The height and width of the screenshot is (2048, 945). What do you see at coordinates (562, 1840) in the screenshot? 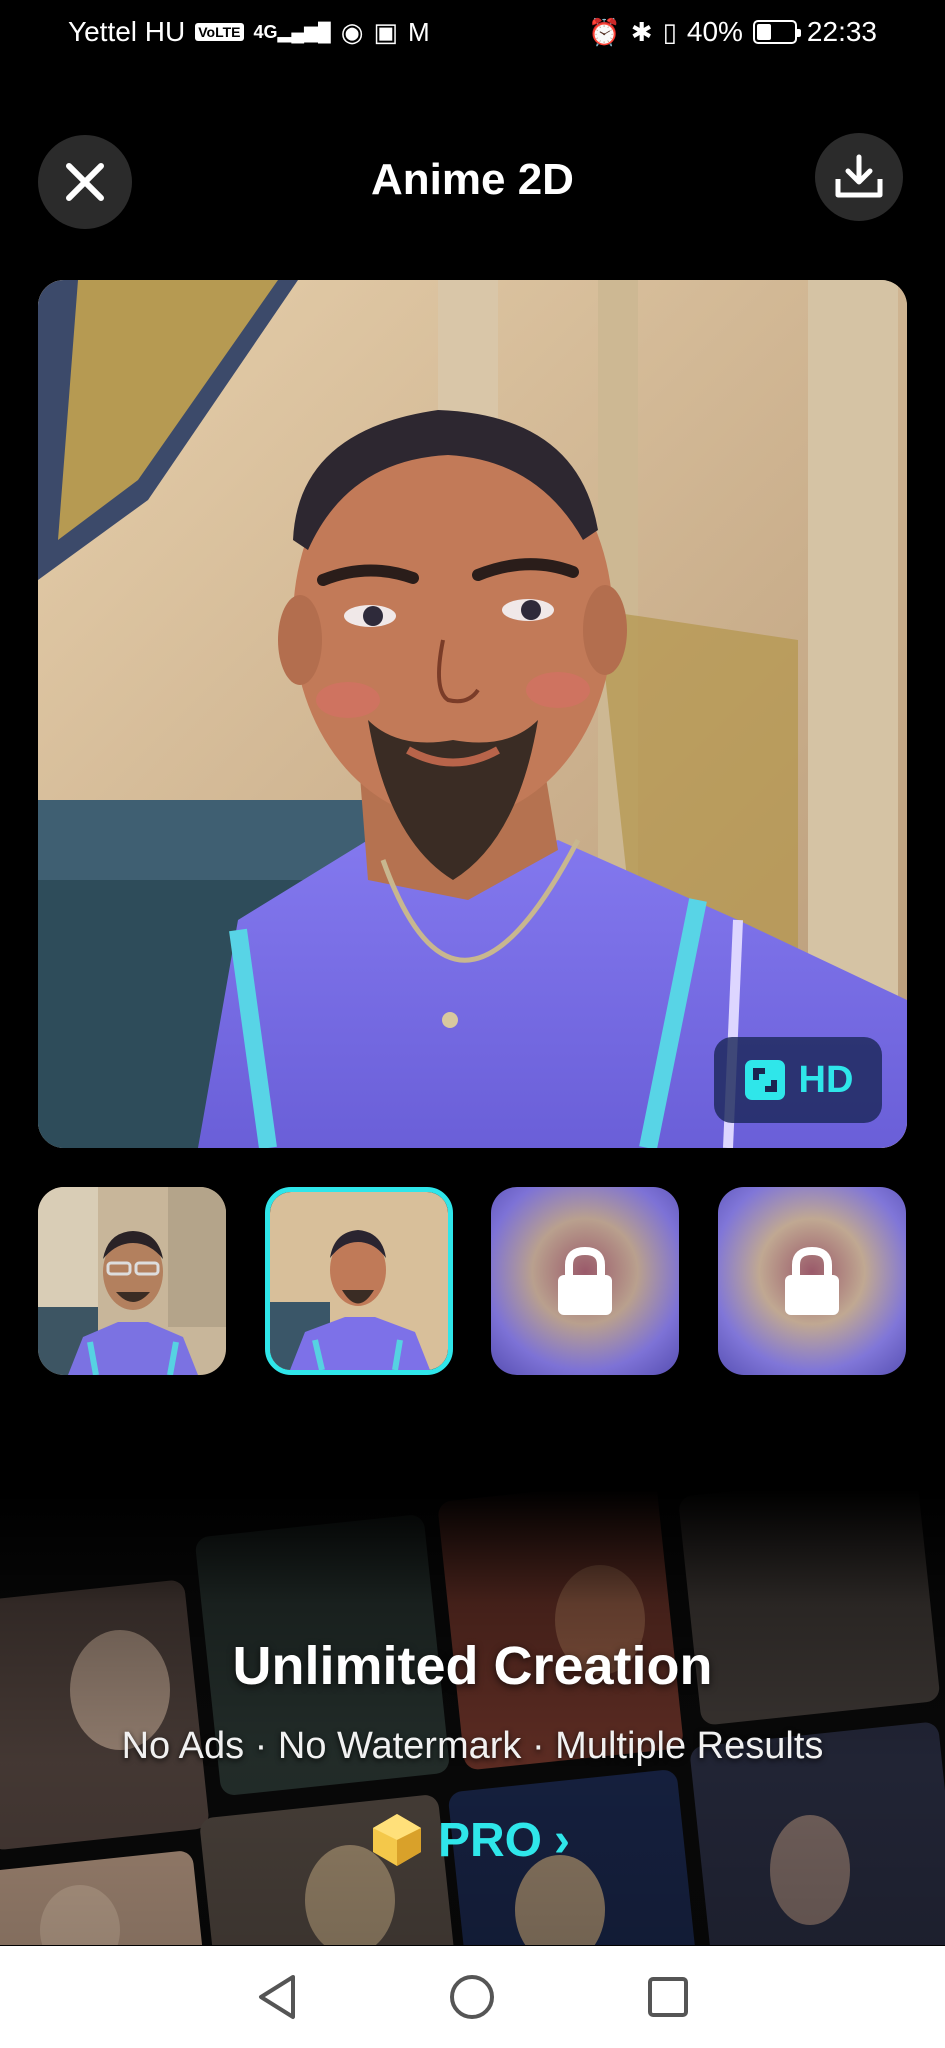
I see `chevron-right-icon: ›` at bounding box center [562, 1840].